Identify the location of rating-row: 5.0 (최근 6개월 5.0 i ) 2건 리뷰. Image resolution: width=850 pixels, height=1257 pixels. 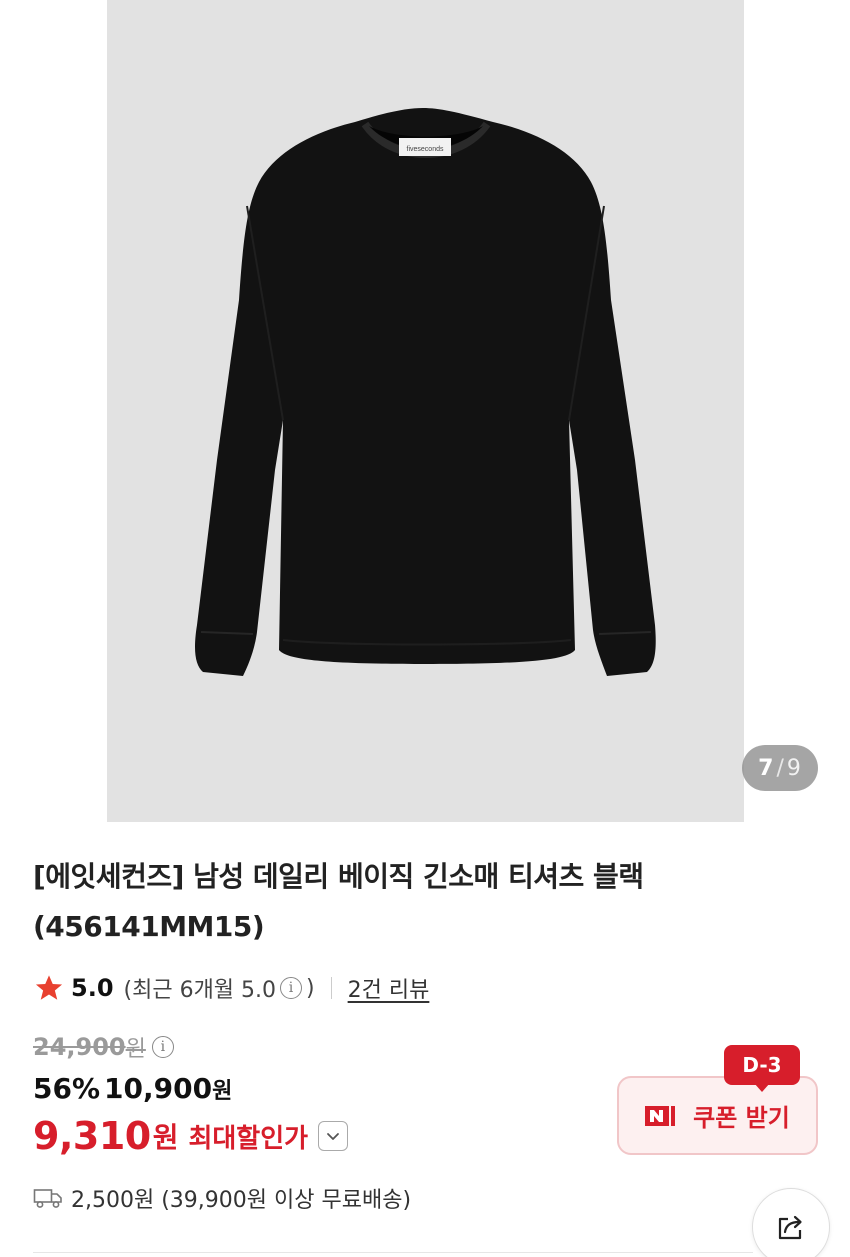
(231, 988).